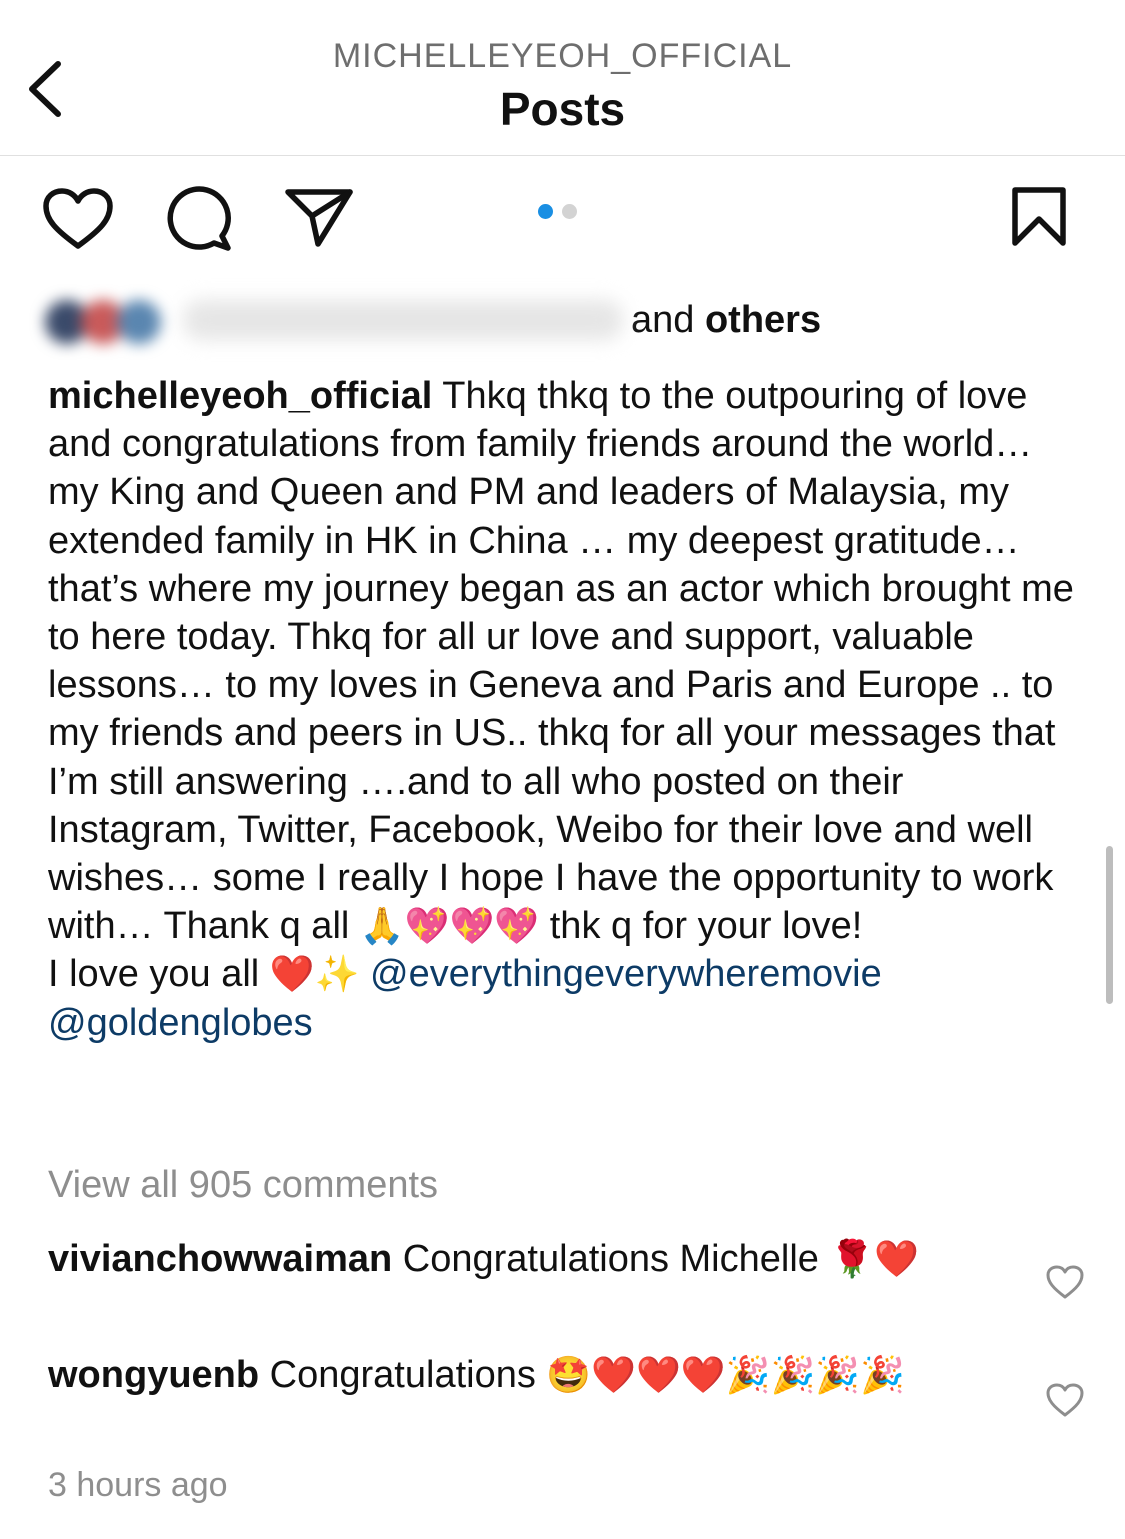  What do you see at coordinates (314, 974) in the screenshot?
I see `caption-emojis-2: ❤️✨` at bounding box center [314, 974].